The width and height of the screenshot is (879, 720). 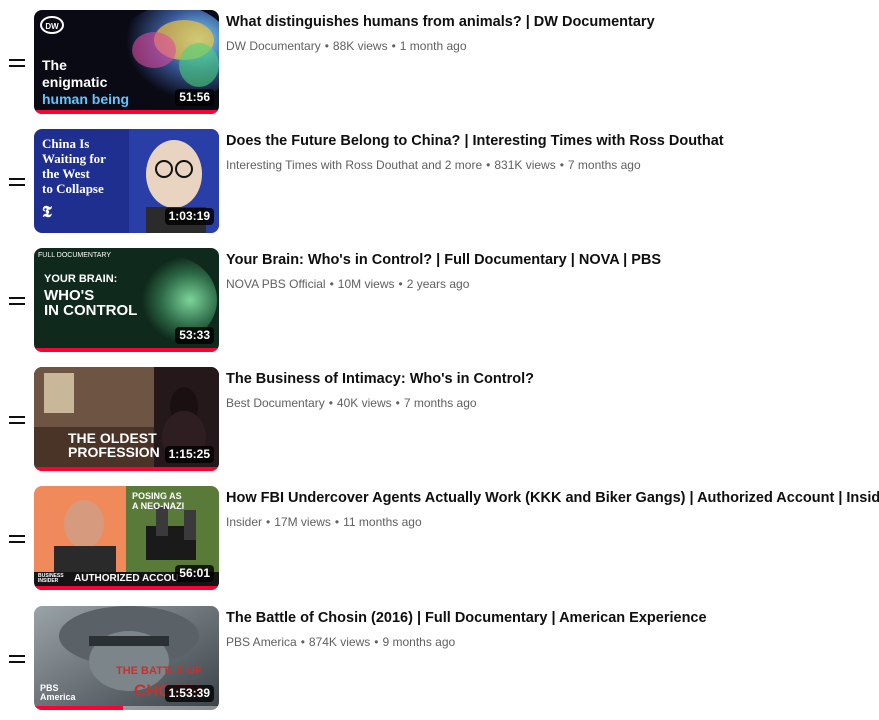 I want to click on duration-badge: 1:53:39, so click(x=189, y=693).